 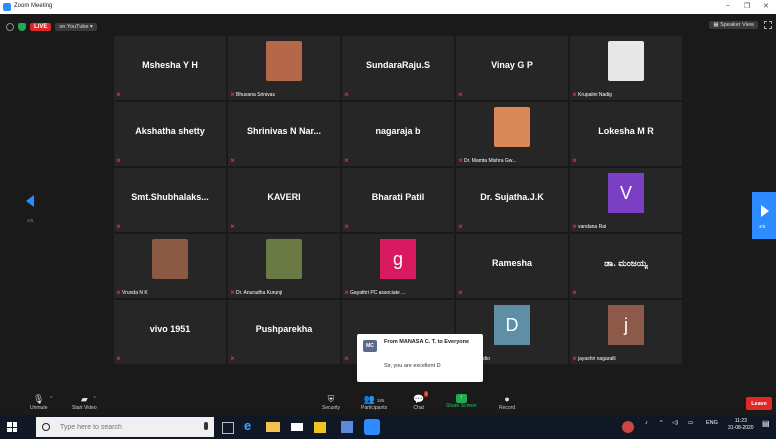 I want to click on participant-tile: nagaraja b ⨯, so click(x=398, y=134).